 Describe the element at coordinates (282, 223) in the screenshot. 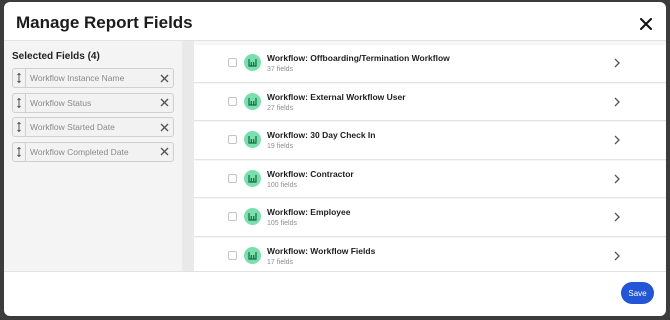

I see `field-group-count: 105 fields` at that location.